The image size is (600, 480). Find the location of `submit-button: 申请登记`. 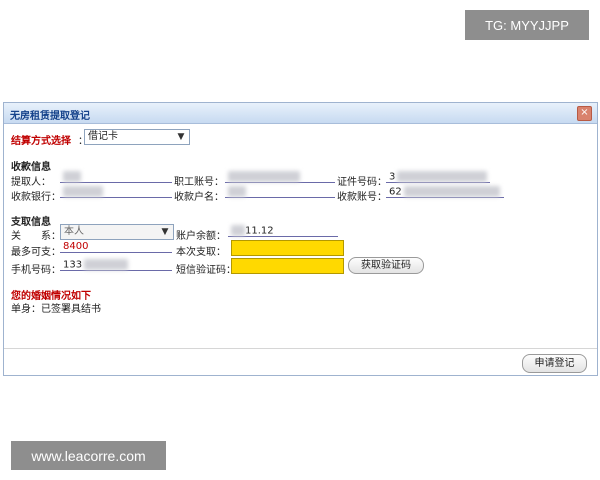

submit-button: 申请登记 is located at coordinates (554, 363).